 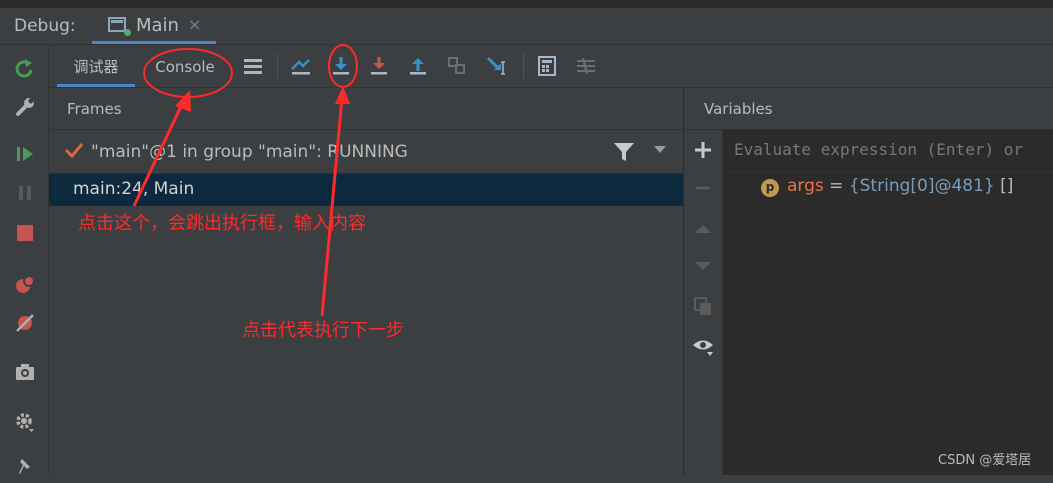 I want to click on view-breakpoints-icon, so click(x=25, y=284).